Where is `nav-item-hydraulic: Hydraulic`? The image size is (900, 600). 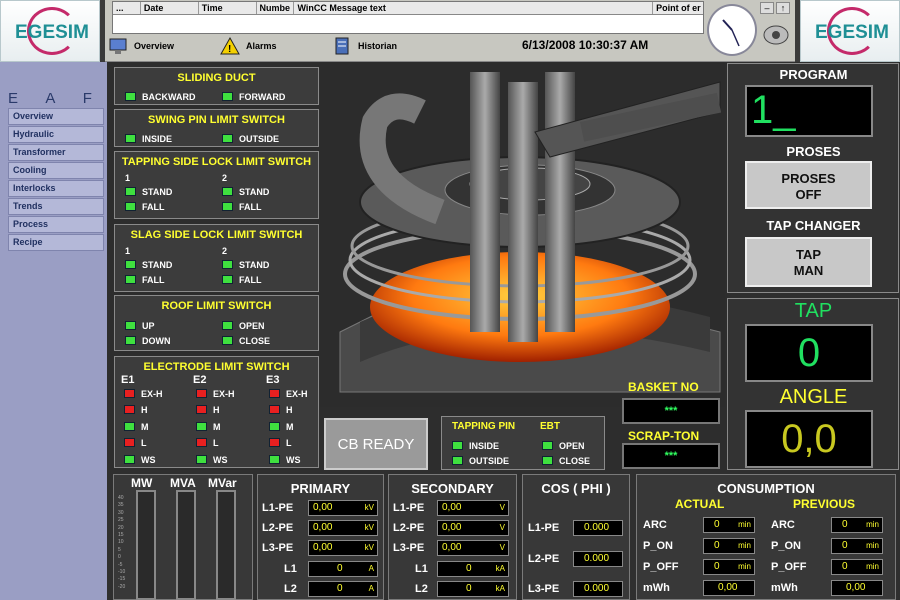 nav-item-hydraulic: Hydraulic is located at coordinates (56, 134).